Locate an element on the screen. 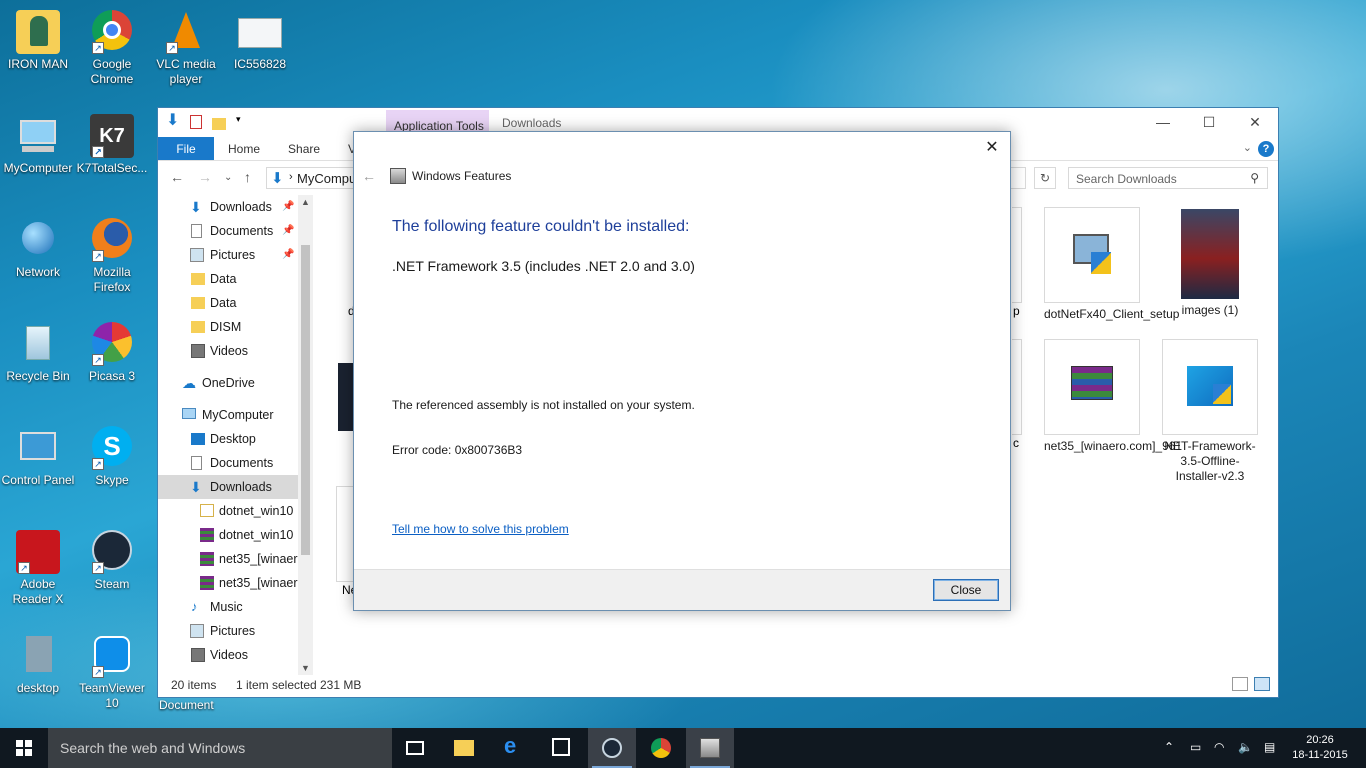 This screenshot has width=1366, height=768. taskbar-file-explorer is located at coordinates (464, 748).